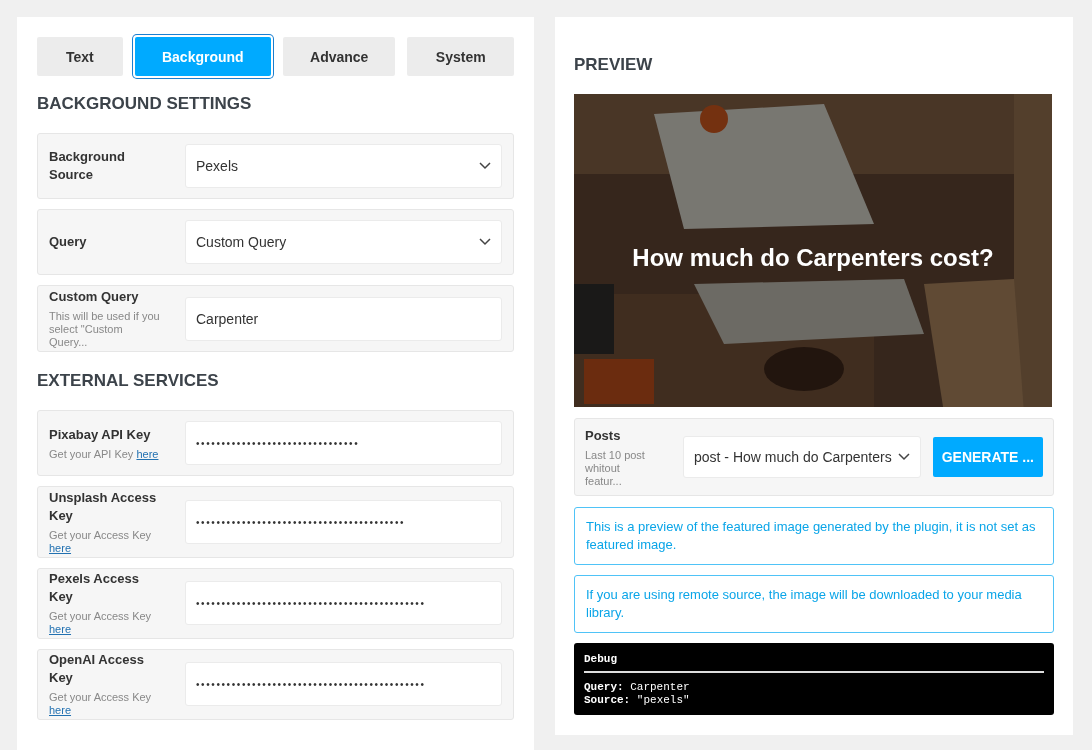  I want to click on debug-line: Query: Carpenter, so click(637, 687).